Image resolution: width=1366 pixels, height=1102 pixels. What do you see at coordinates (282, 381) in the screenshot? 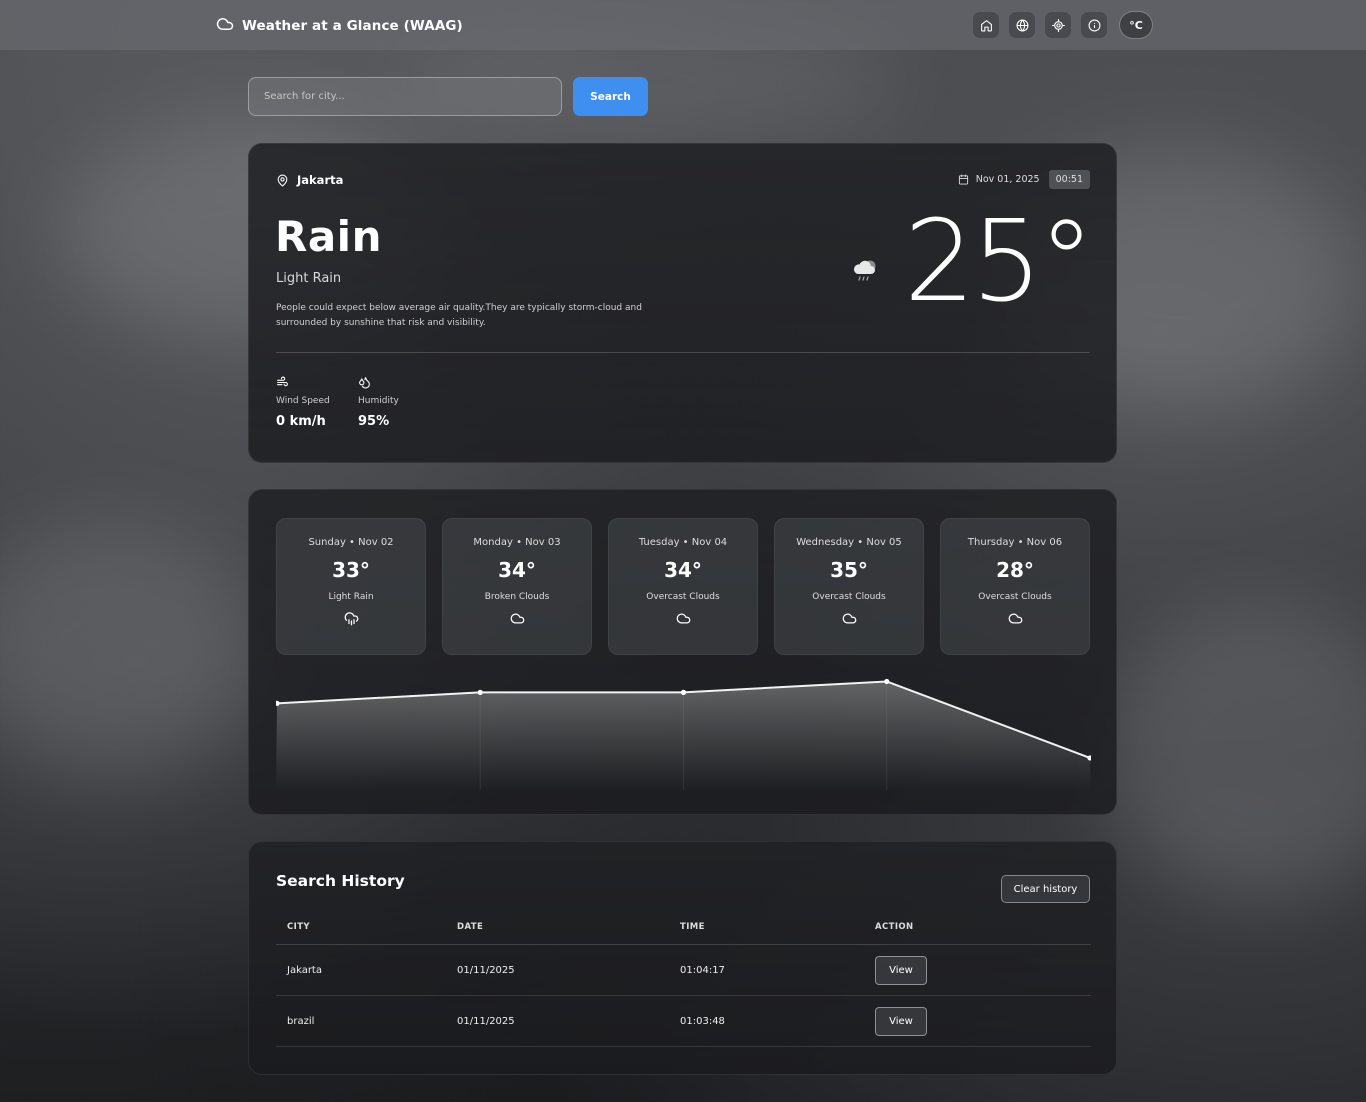
I see `wind-icon` at bounding box center [282, 381].